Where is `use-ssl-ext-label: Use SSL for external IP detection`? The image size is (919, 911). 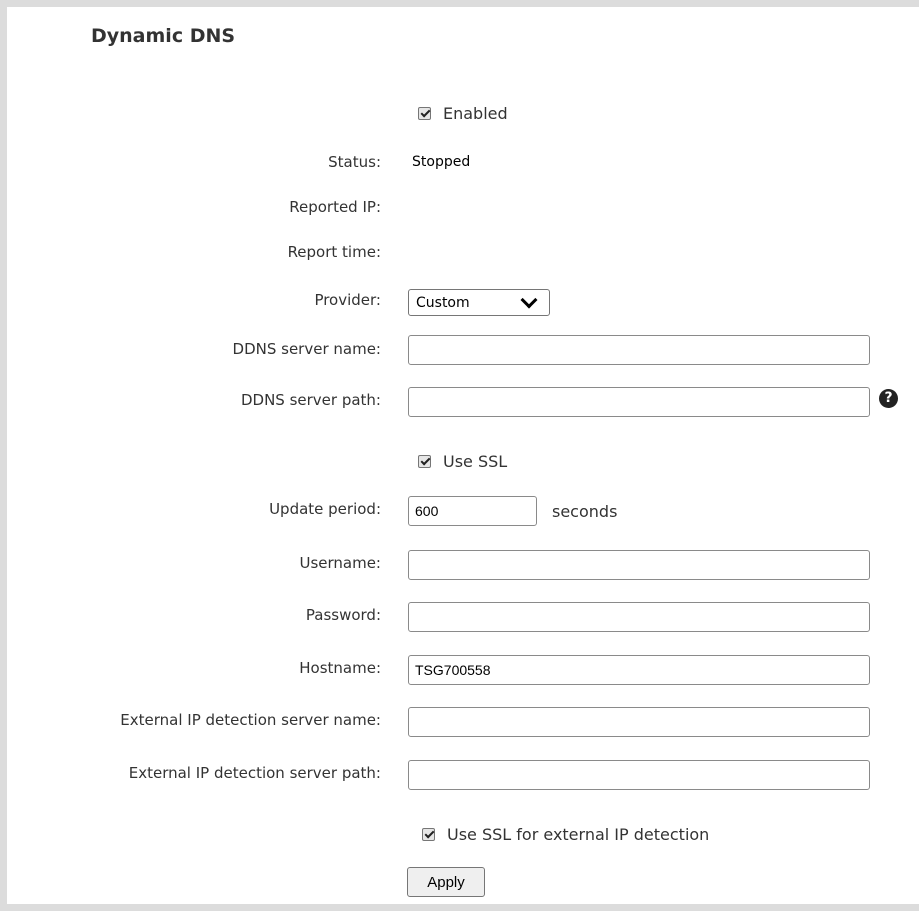
use-ssl-ext-label: Use SSL for external IP detection is located at coordinates (578, 834).